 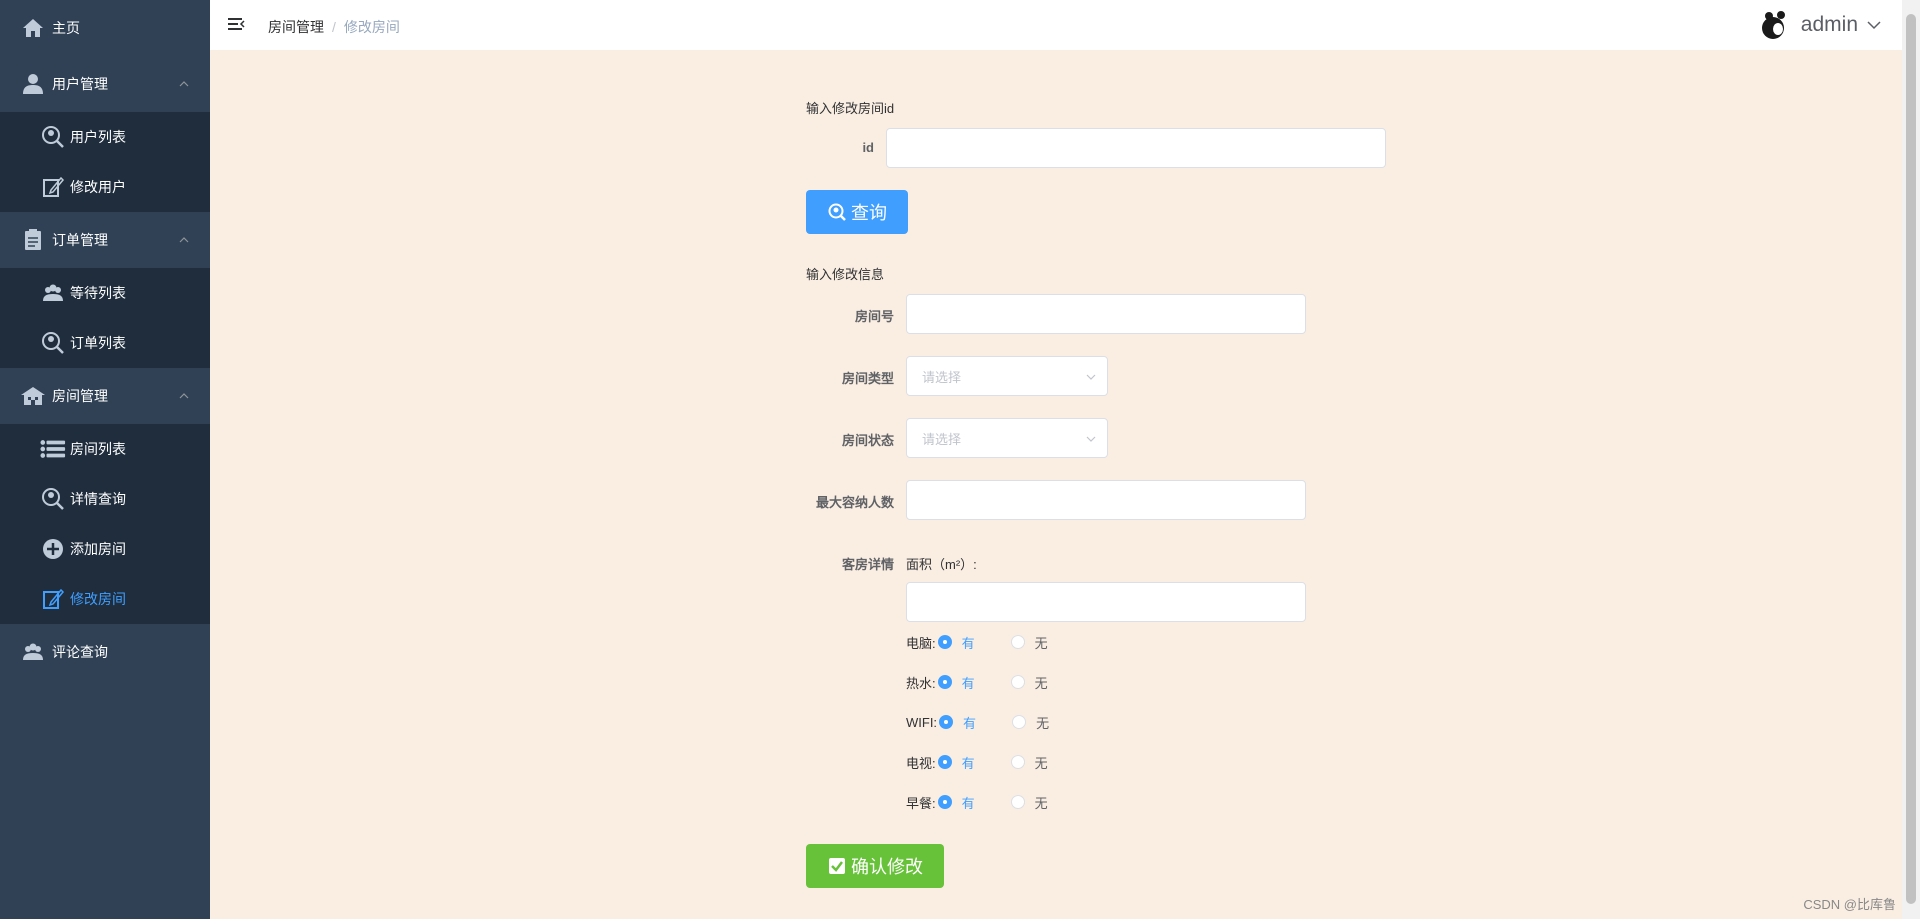 I want to click on submenu-order-management: 等待列表 订单列表, so click(x=105, y=318).